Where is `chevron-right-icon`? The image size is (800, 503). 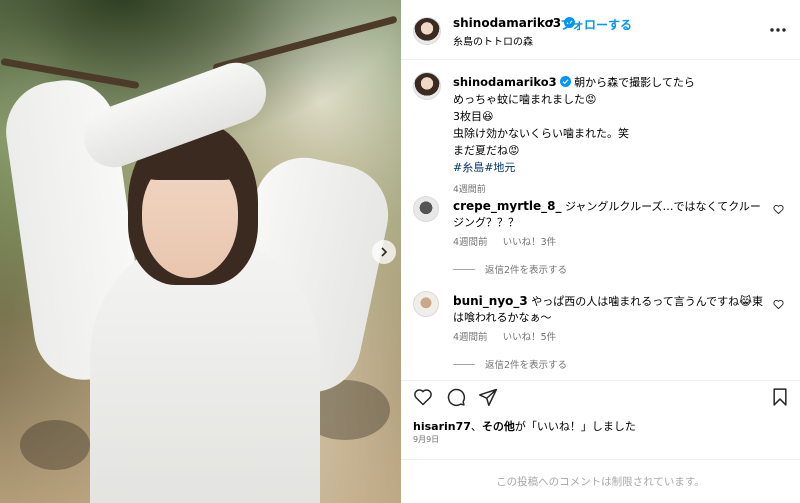 chevron-right-icon is located at coordinates (384, 252).